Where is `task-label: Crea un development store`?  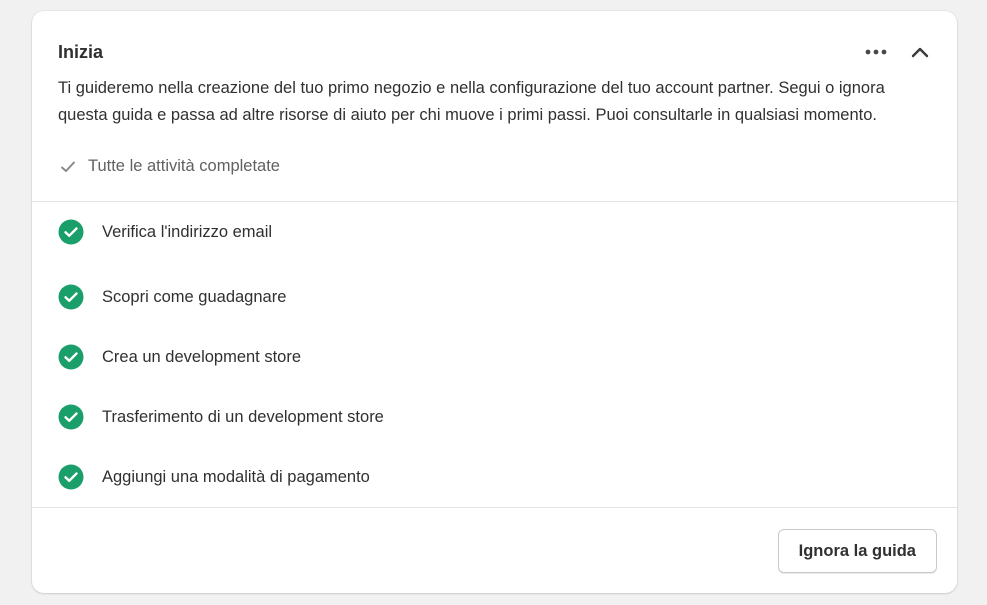 task-label: Crea un development store is located at coordinates (202, 356).